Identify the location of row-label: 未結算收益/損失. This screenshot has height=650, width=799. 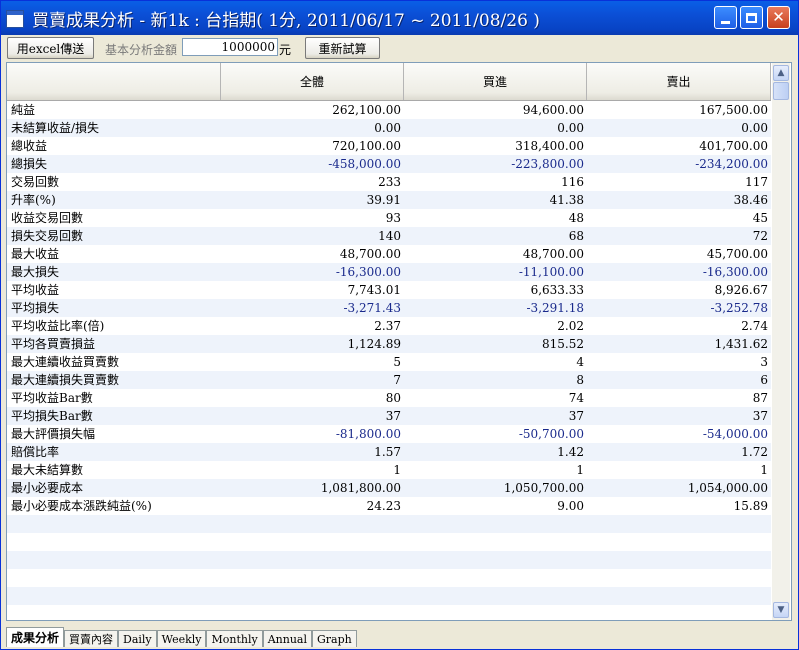
(55, 128).